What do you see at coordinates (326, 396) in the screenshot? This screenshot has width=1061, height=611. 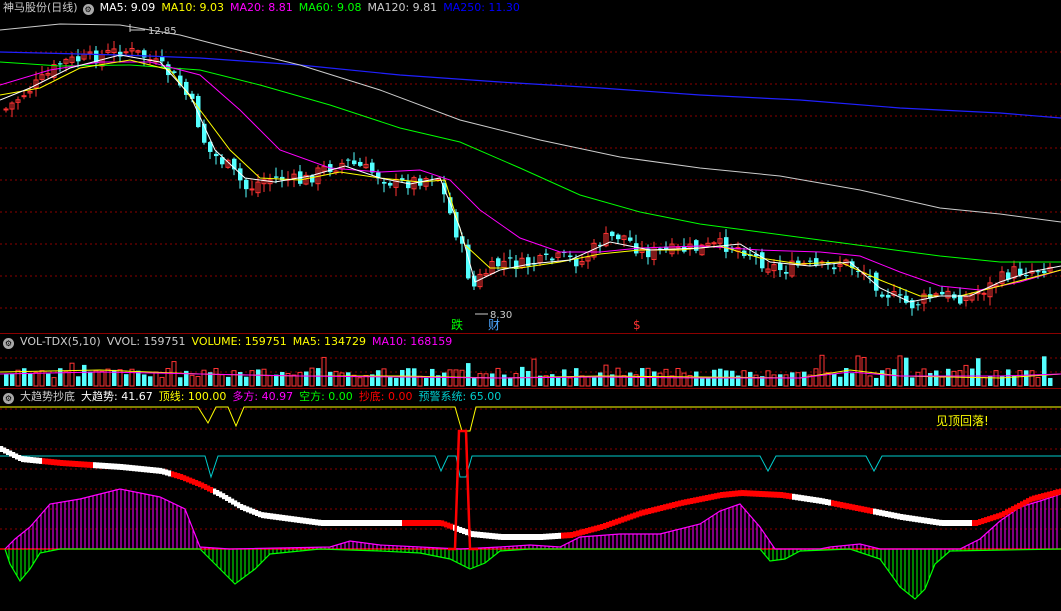 I see `indicator-label: 空方: 0.00` at bounding box center [326, 396].